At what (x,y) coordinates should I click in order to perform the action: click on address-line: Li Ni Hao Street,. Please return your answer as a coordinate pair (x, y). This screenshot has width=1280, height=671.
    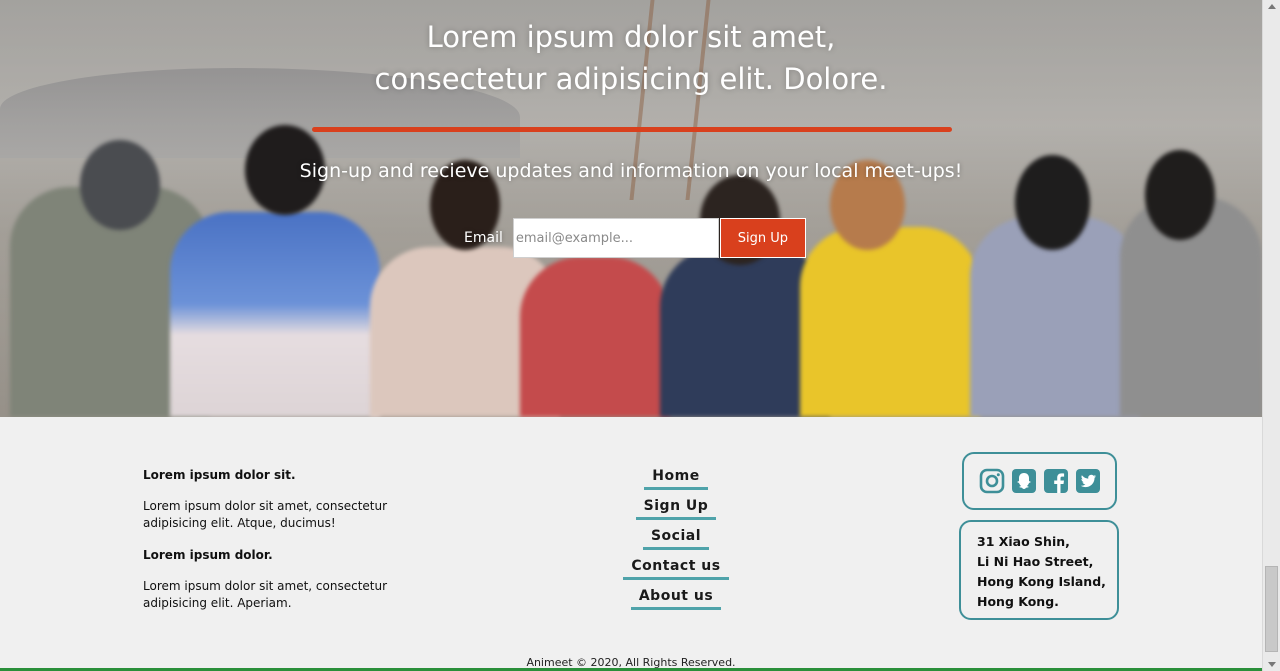
    Looking at the image, I should click on (1035, 561).